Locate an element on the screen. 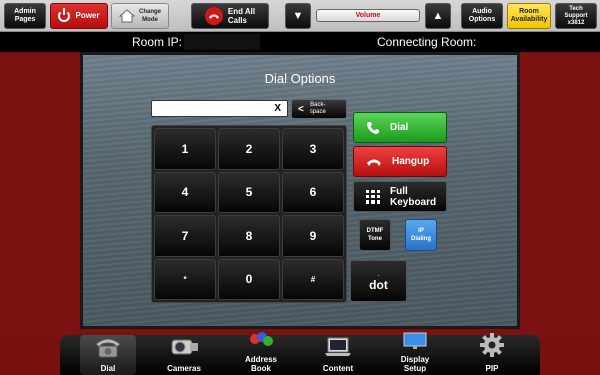 The height and width of the screenshot is (375, 600). nav-content: Content is located at coordinates (338, 355).